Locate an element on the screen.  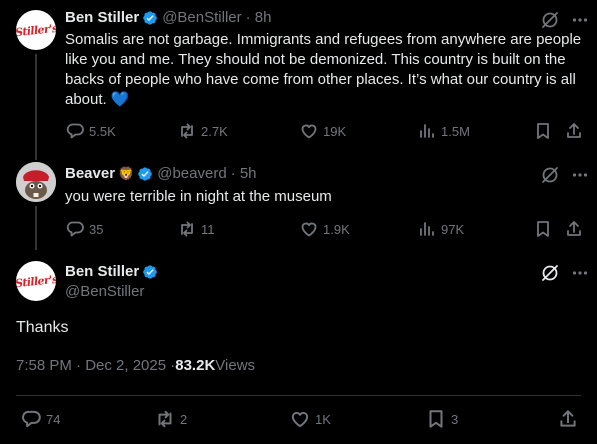
views-count: 1.5M is located at coordinates (455, 131).